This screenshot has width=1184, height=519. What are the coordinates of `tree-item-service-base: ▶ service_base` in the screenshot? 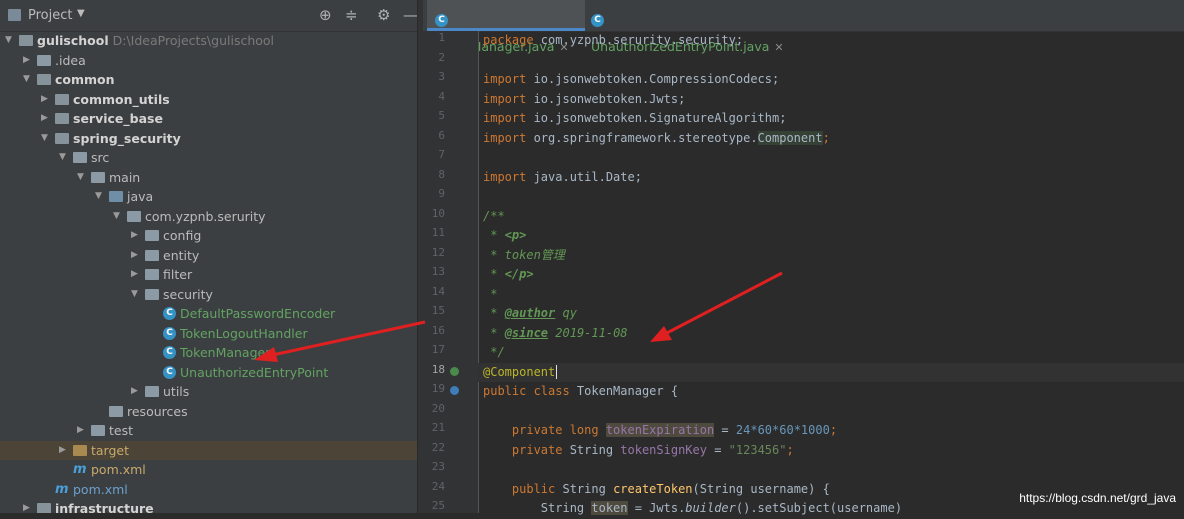 It's located at (208, 119).